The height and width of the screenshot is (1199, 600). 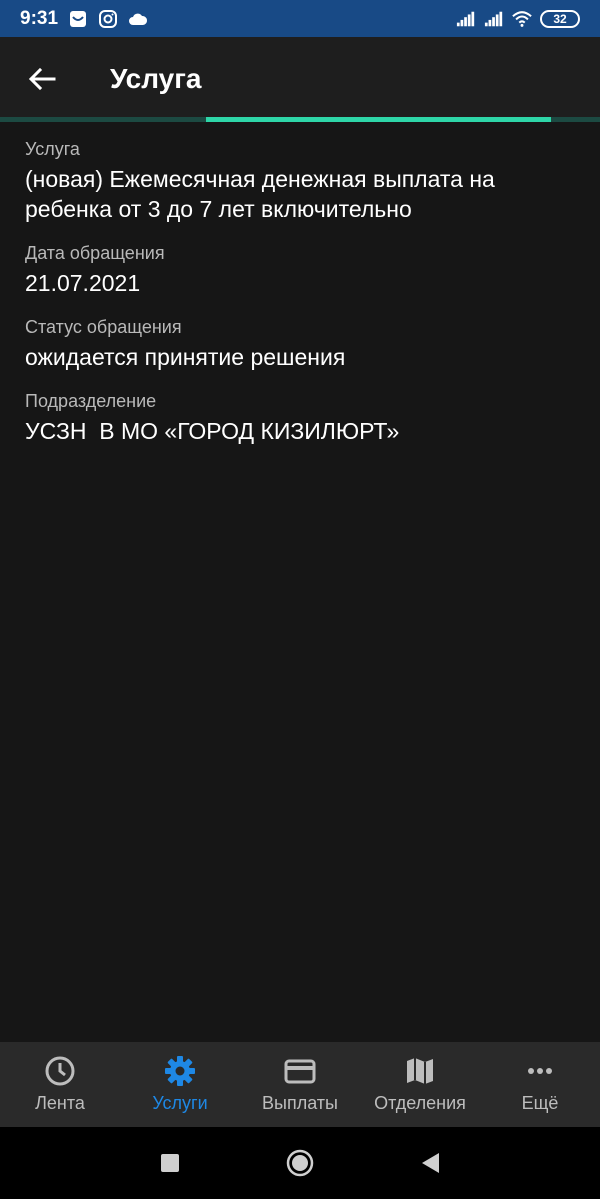 I want to click on progress-indicator, so click(x=378, y=119).